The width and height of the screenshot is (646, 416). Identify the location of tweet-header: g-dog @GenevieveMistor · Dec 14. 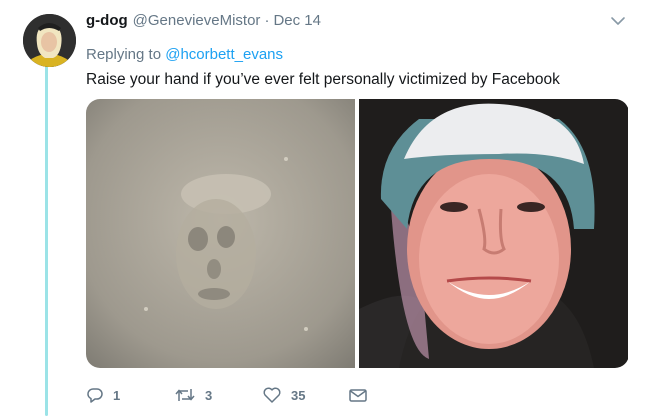
(358, 23).